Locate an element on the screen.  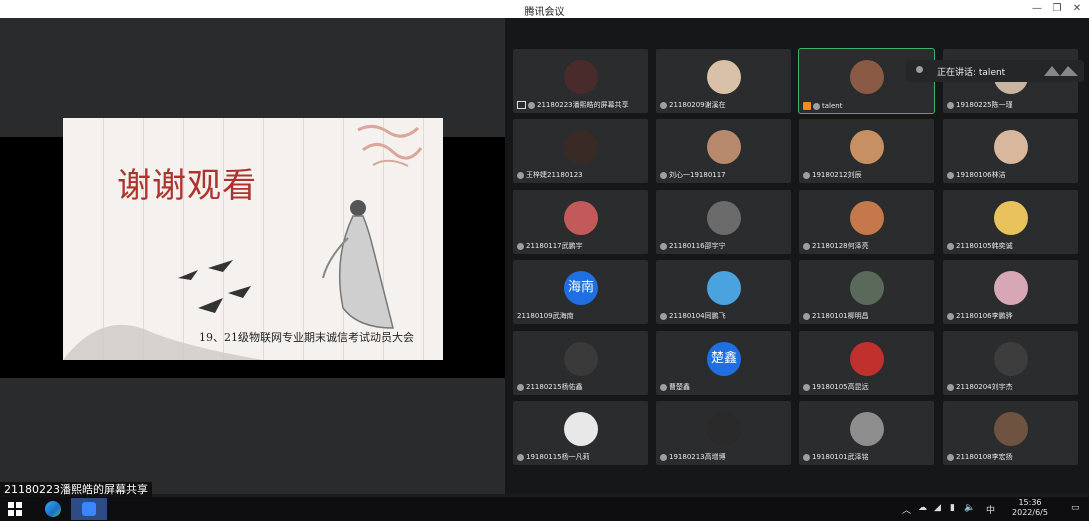
participant-name: 19180105高昆远 is located at coordinates (840, 387).